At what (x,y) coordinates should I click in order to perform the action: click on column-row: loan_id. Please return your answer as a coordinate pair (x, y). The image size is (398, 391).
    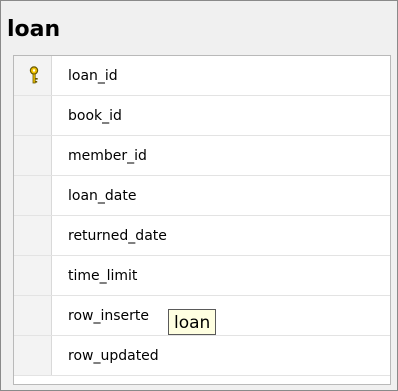
    Looking at the image, I should click on (202, 76).